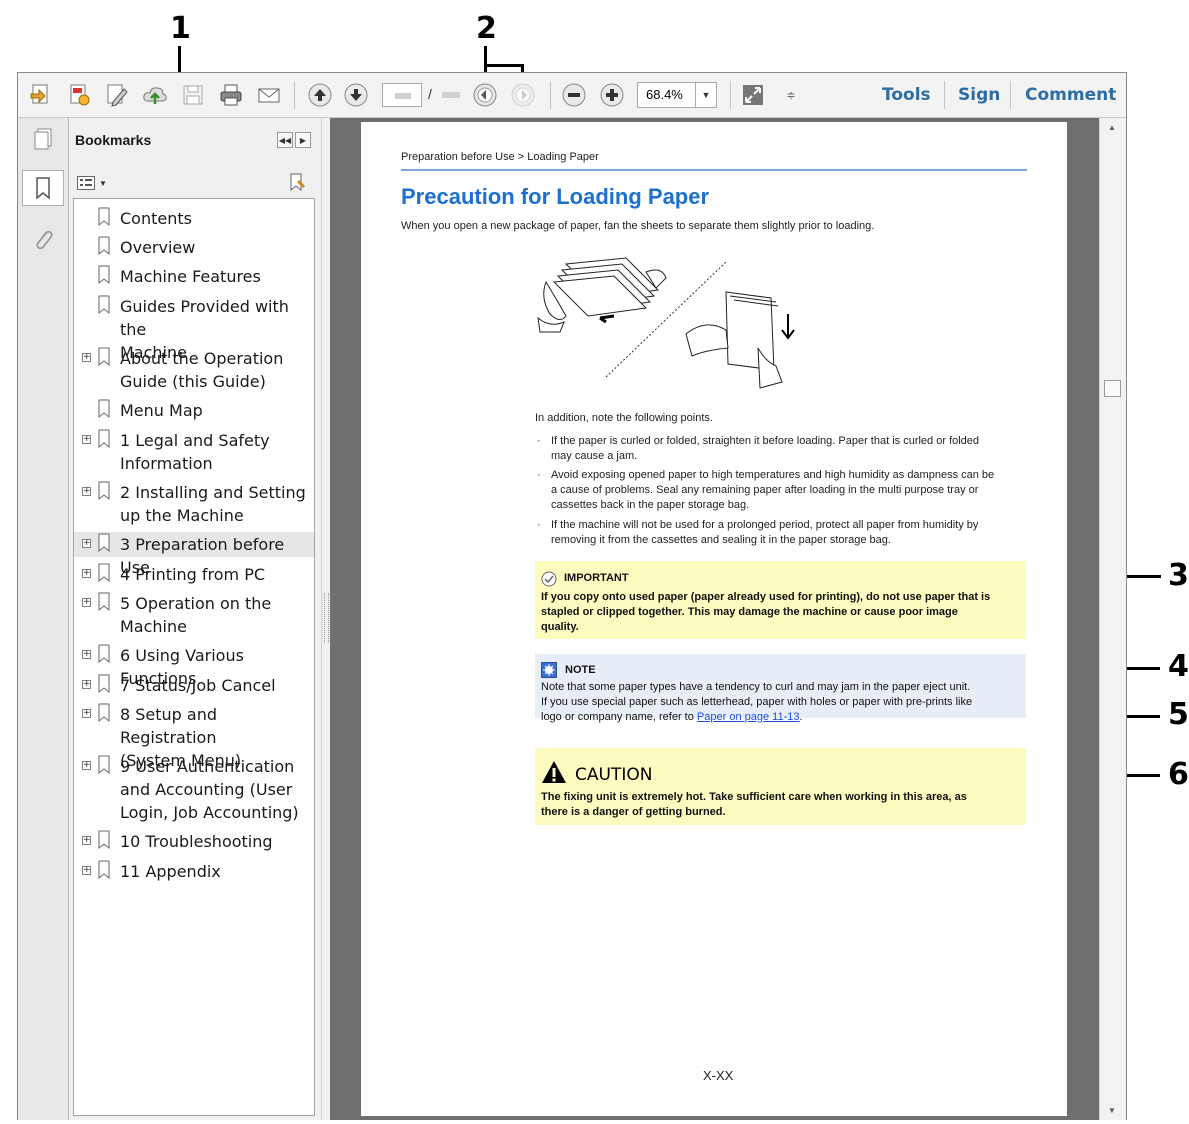  I want to click on scroll-thumb, so click(1112, 388).